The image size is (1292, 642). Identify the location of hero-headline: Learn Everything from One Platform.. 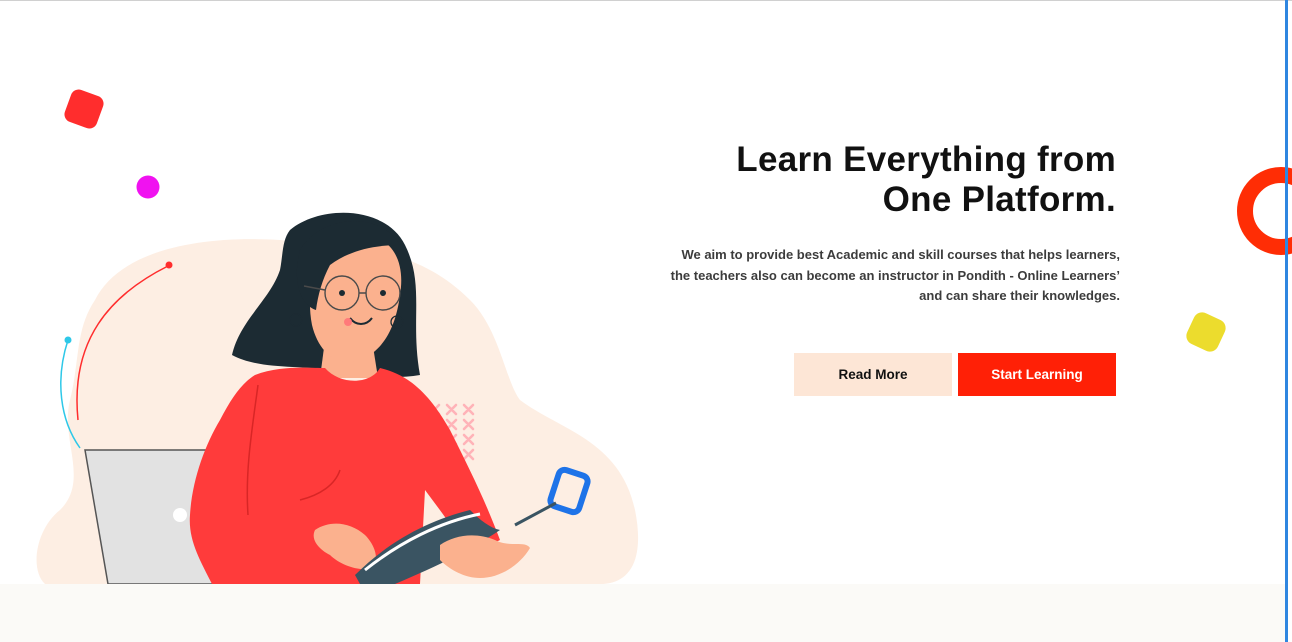
(888, 180).